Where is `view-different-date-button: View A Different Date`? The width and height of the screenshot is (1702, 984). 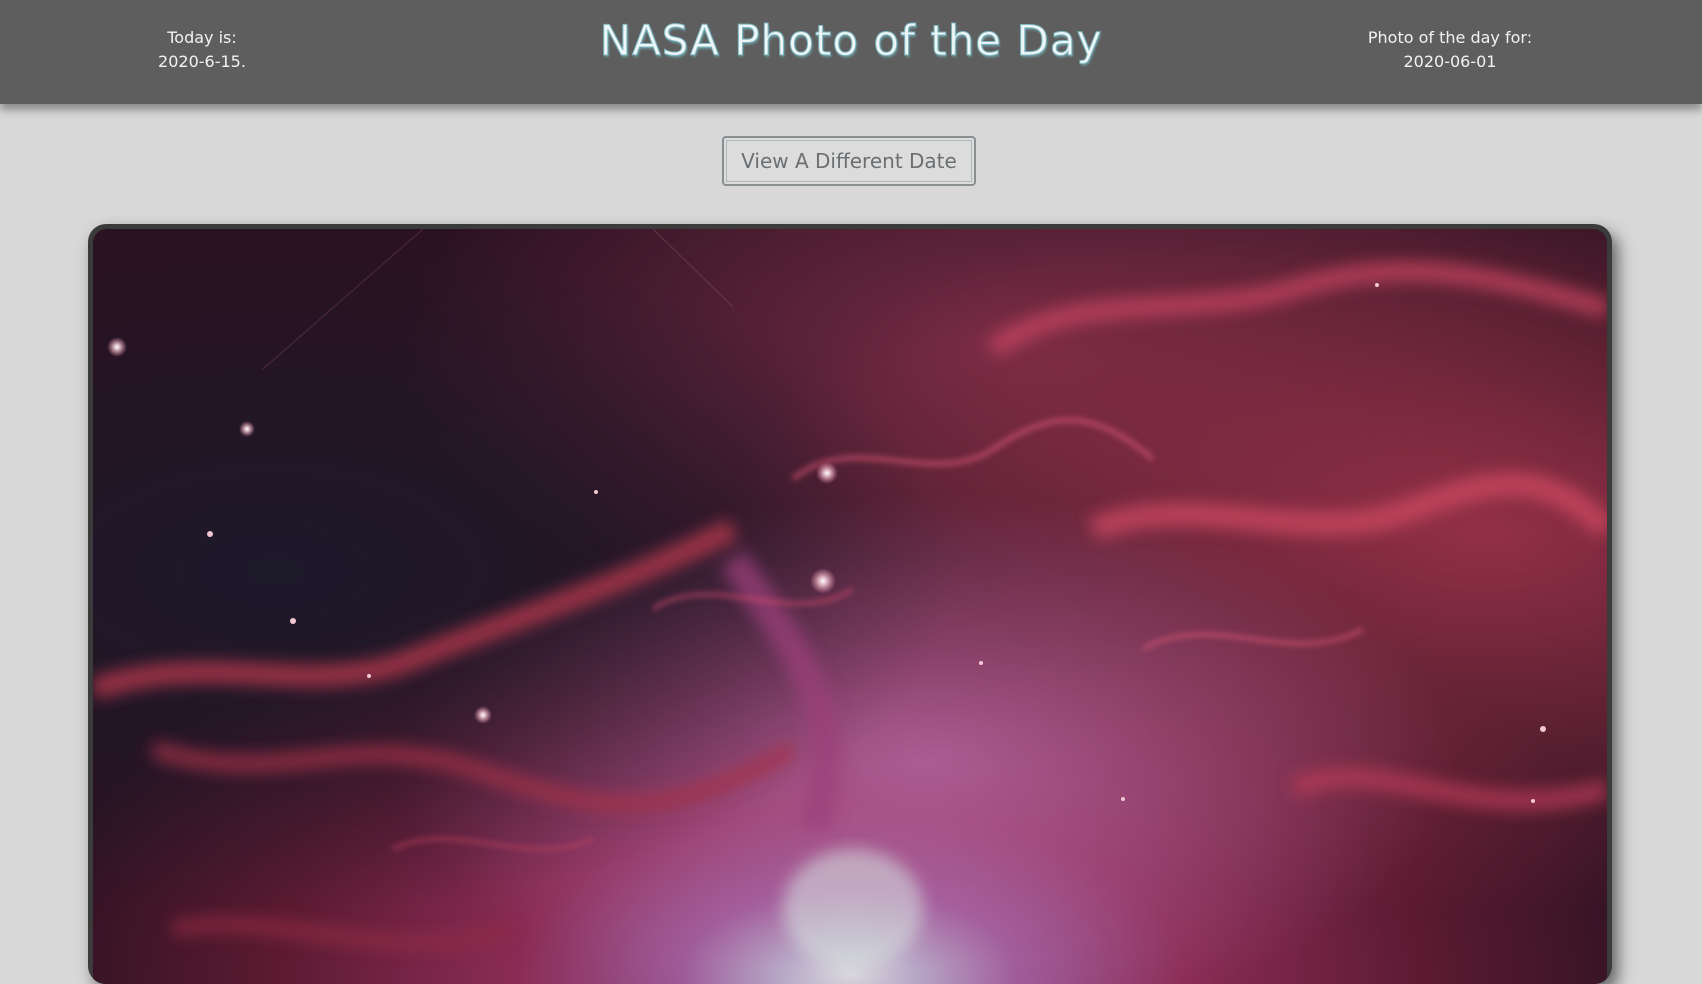 view-different-date-button: View A Different Date is located at coordinates (849, 161).